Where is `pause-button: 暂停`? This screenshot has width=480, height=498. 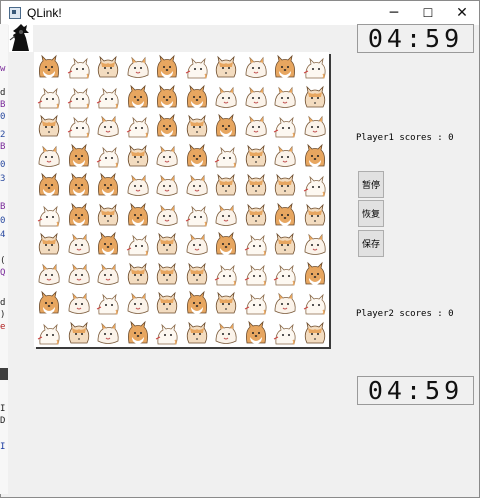
pause-button: 暂停 is located at coordinates (371, 184).